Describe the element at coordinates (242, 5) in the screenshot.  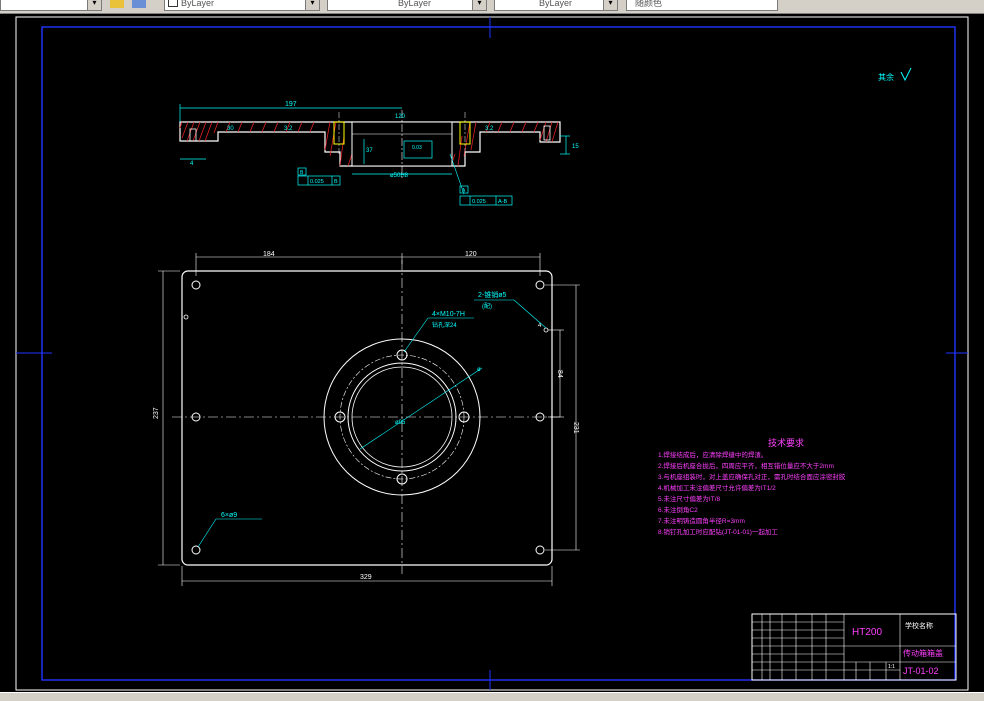
I see `linetype-combo: ByLayer ▾` at that location.